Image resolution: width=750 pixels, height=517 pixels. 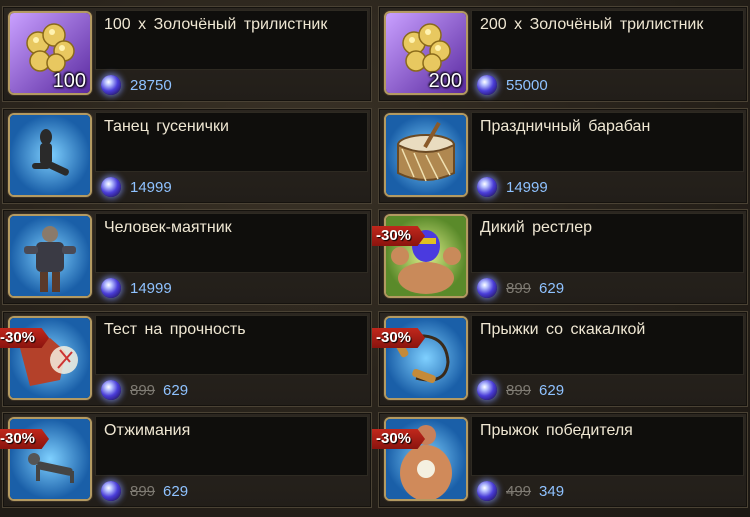 I want to click on pendulum-man-icon, so click(x=50, y=256).